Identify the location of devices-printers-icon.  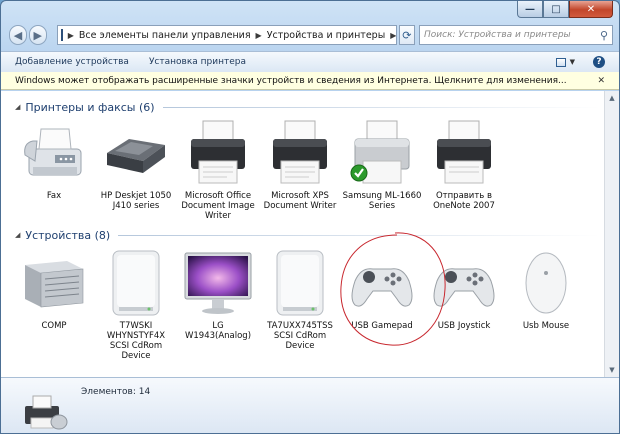
(46, 412).